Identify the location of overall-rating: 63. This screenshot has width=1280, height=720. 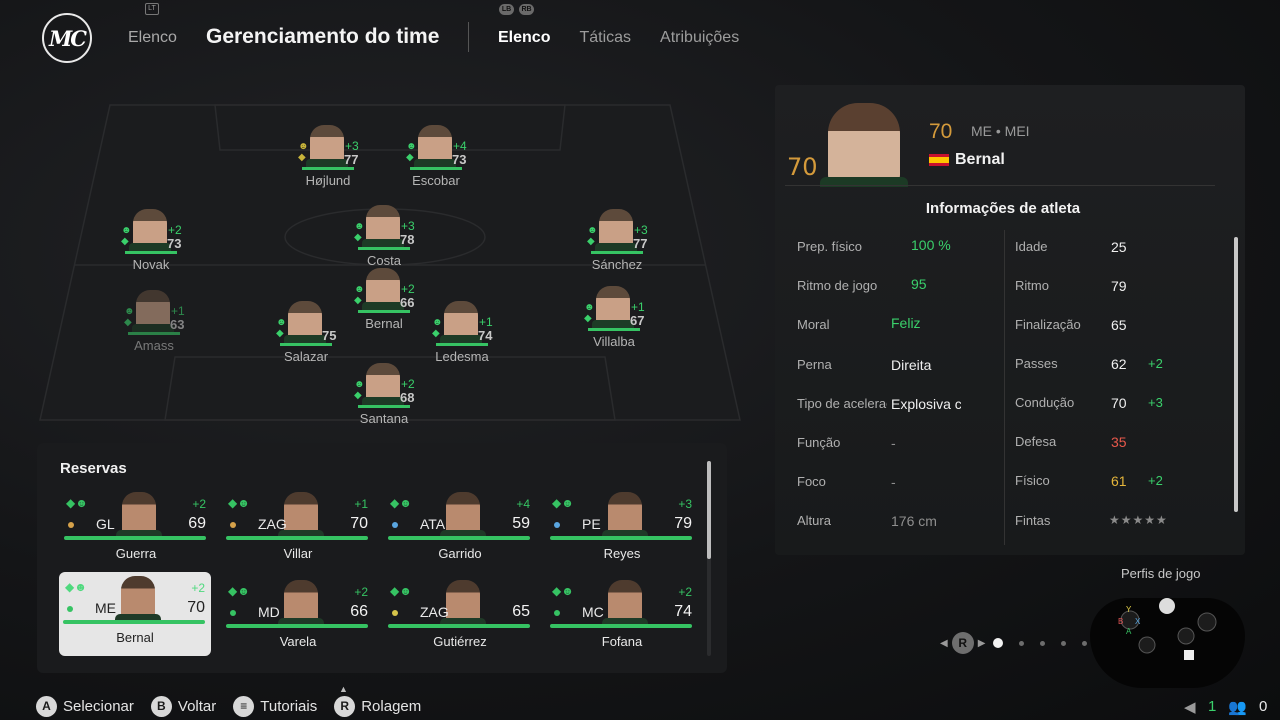
(177, 324).